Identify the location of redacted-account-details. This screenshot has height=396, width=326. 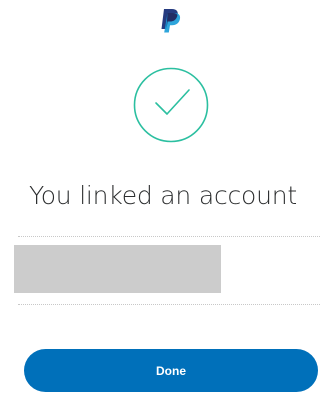
(117, 269).